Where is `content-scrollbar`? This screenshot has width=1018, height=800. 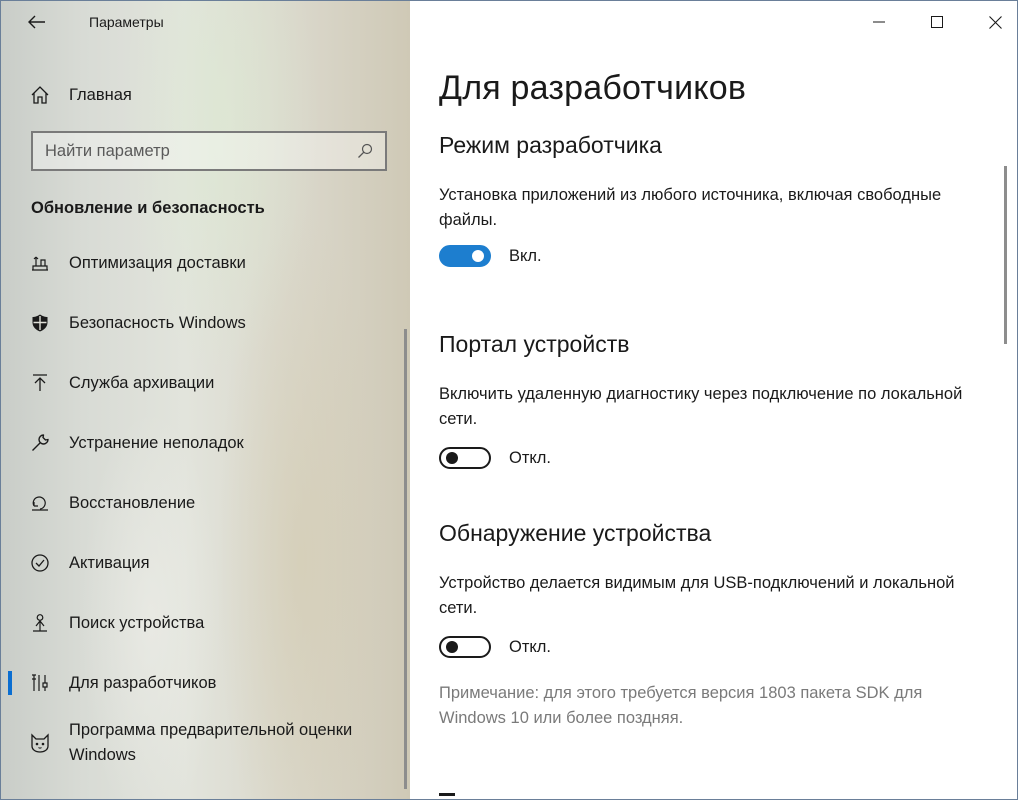
content-scrollbar is located at coordinates (1005, 255).